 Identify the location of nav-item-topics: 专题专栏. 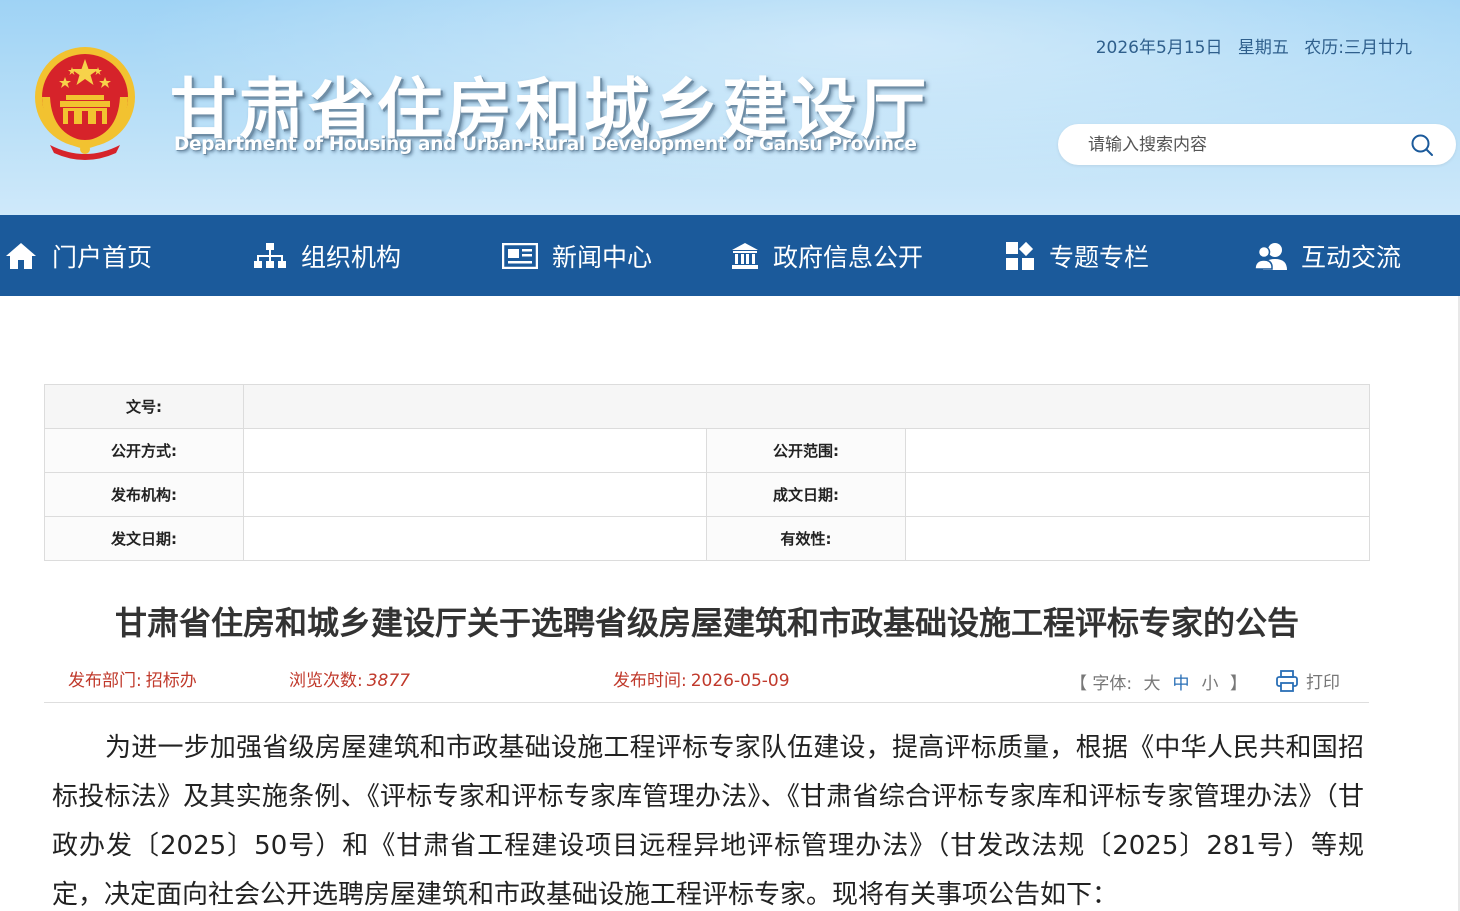
(1077, 255).